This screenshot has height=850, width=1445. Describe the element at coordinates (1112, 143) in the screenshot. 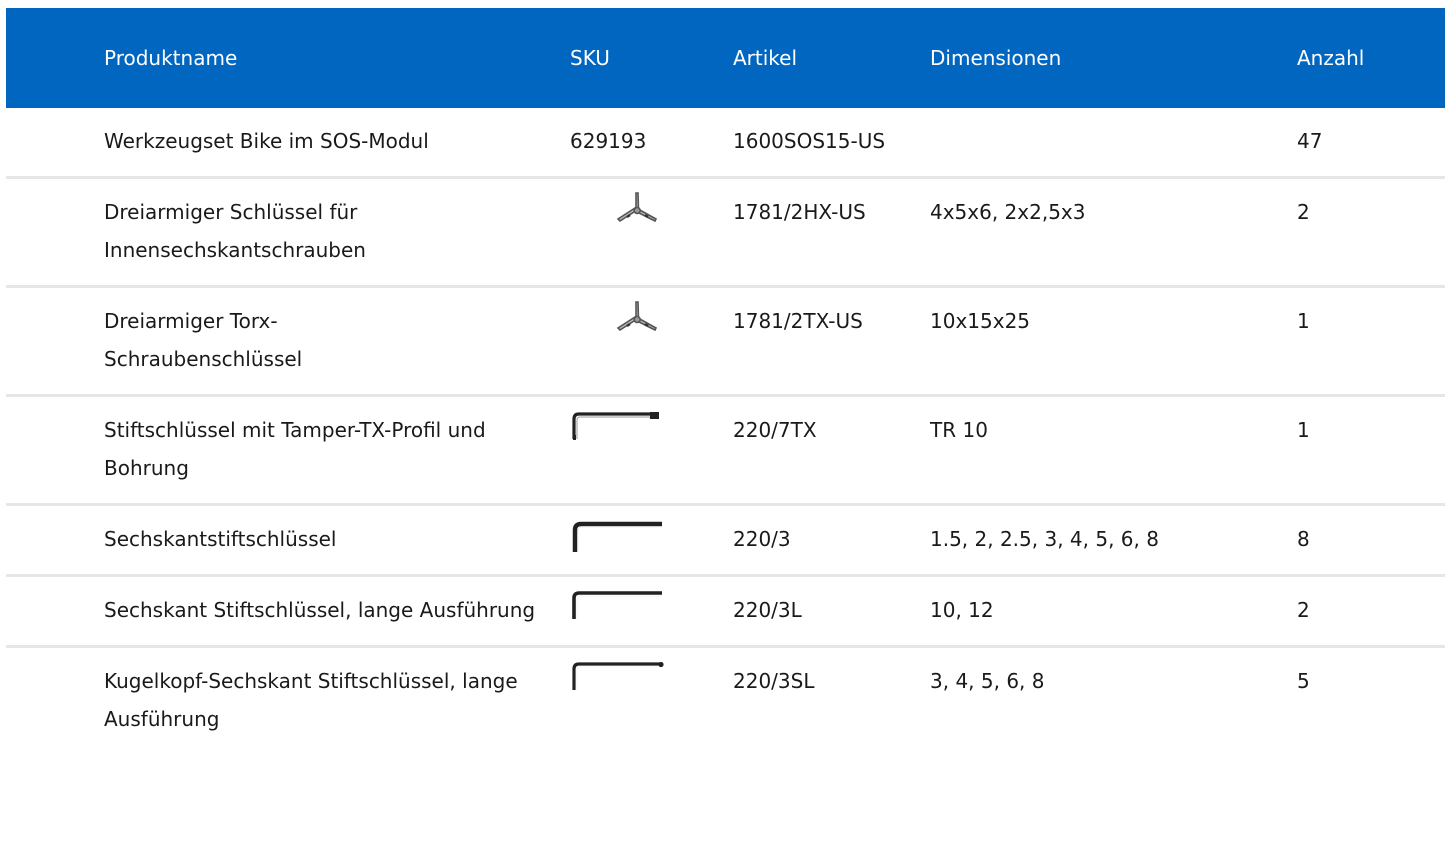

I see `cell-dimensionen` at that location.